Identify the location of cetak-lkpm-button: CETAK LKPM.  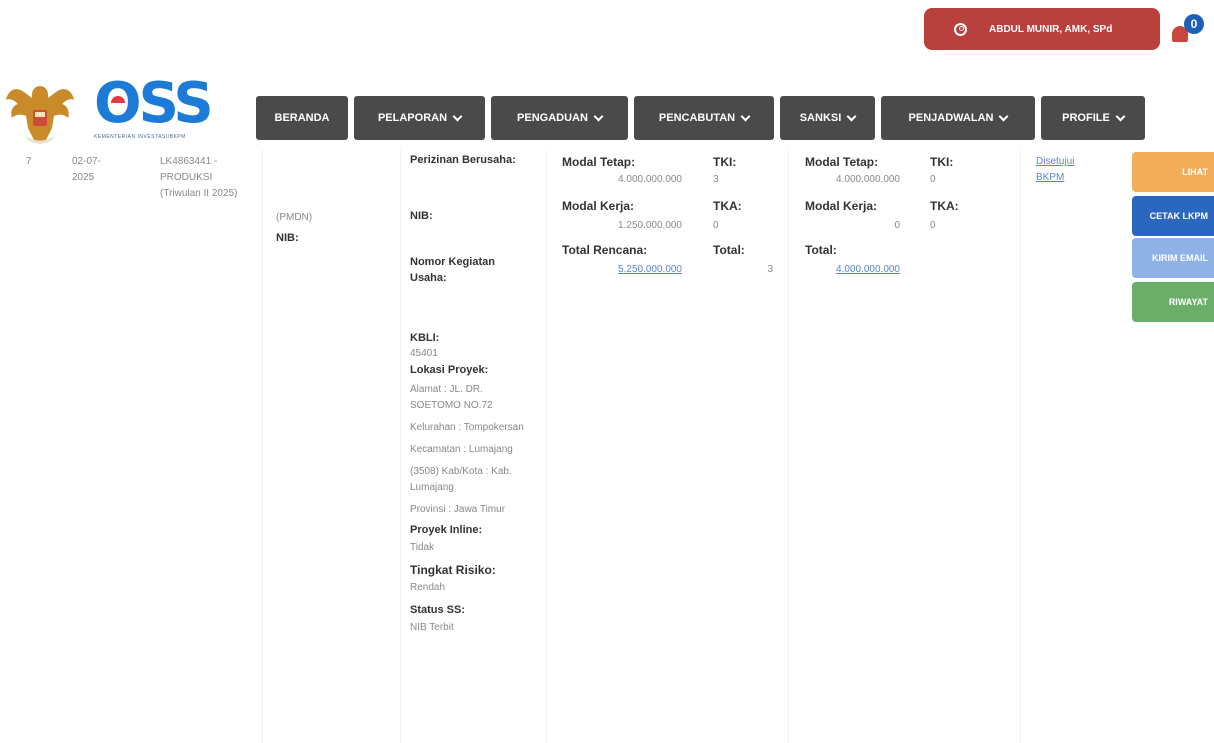
(1173, 216).